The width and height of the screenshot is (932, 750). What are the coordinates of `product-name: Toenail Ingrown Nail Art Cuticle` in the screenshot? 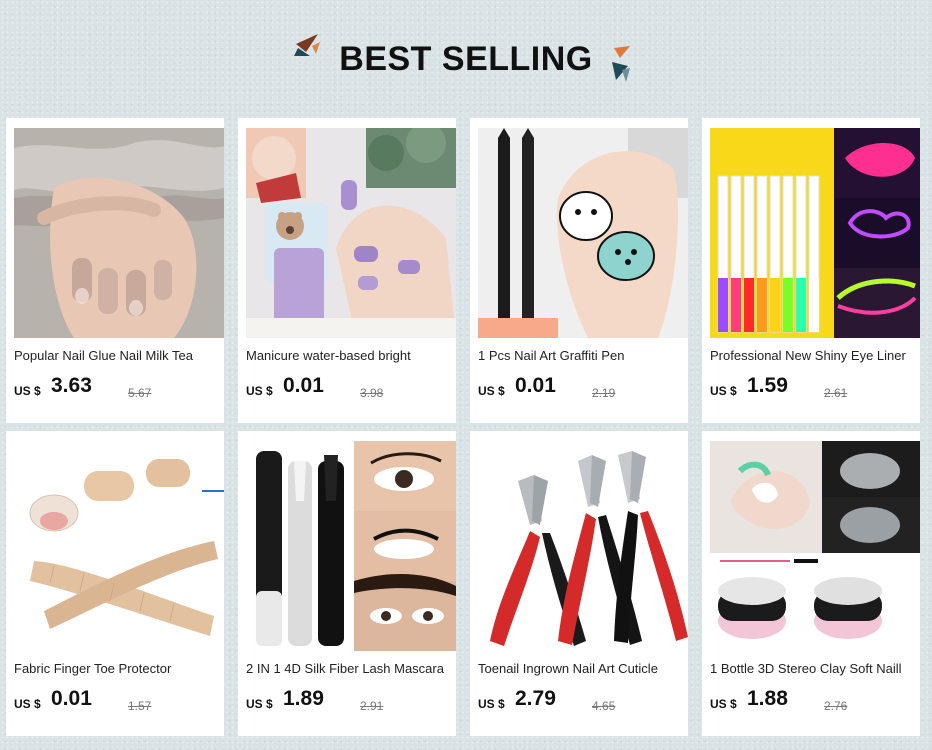 It's located at (582, 670).